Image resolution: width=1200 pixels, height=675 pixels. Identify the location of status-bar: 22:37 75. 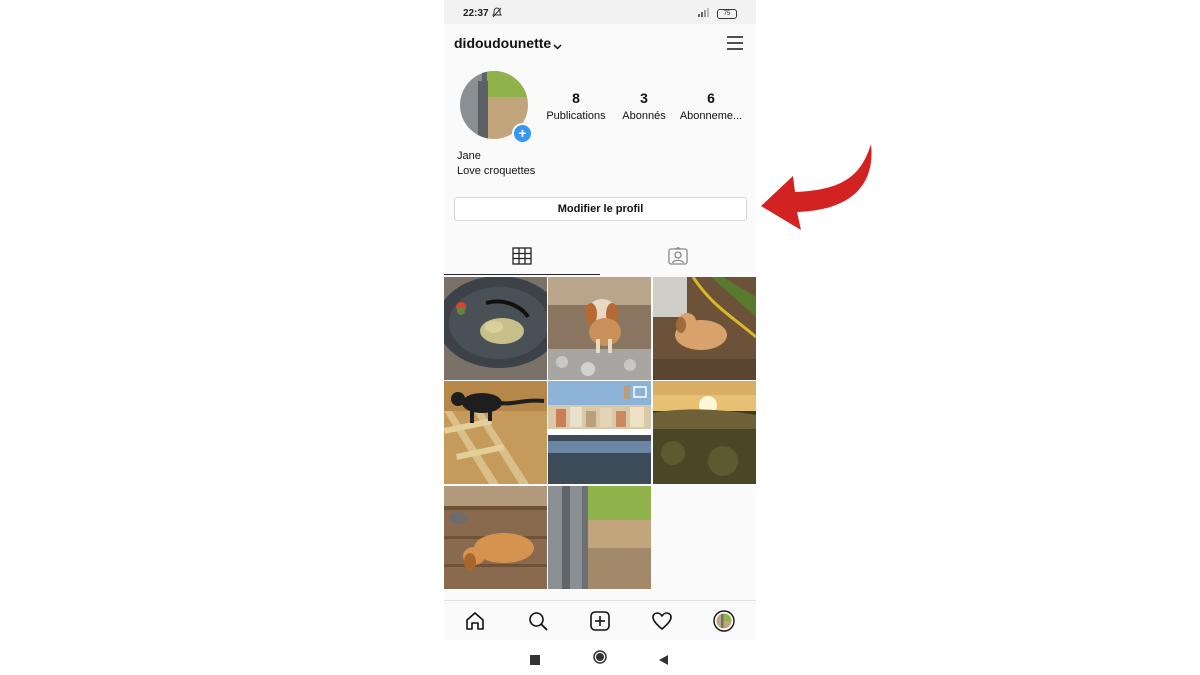
(600, 12).